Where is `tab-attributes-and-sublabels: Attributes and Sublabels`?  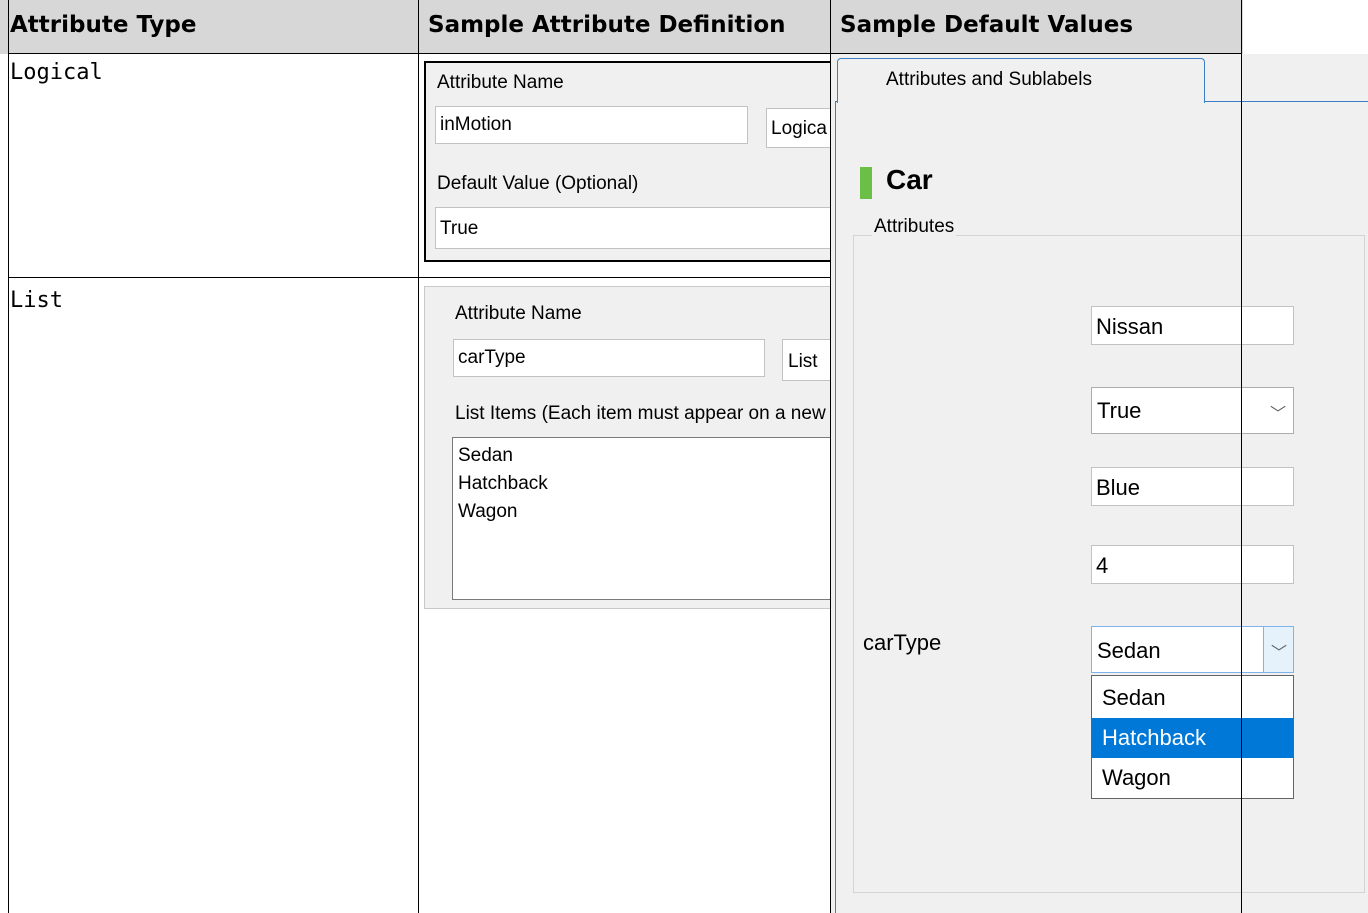
tab-attributes-and-sublabels: Attributes and Sublabels is located at coordinates (1021, 80).